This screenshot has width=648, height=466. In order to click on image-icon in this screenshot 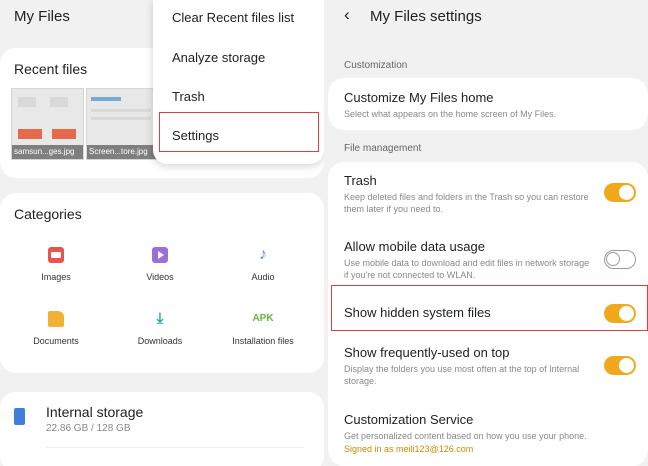, I will do `click(56, 255)`.